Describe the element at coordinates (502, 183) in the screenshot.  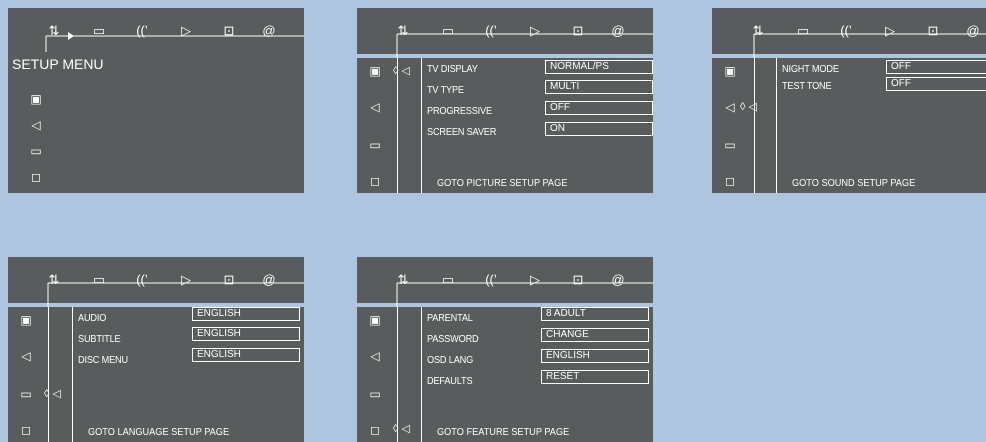
I see `goto-page-link: GOTO PICTURE SETUP PAGE` at that location.